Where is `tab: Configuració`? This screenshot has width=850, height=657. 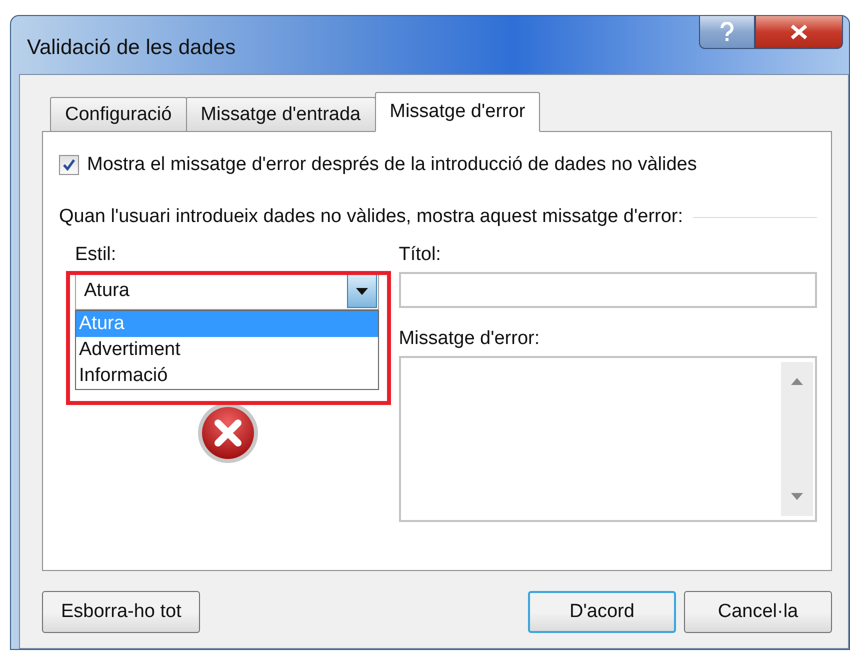
tab: Configuració is located at coordinates (118, 114).